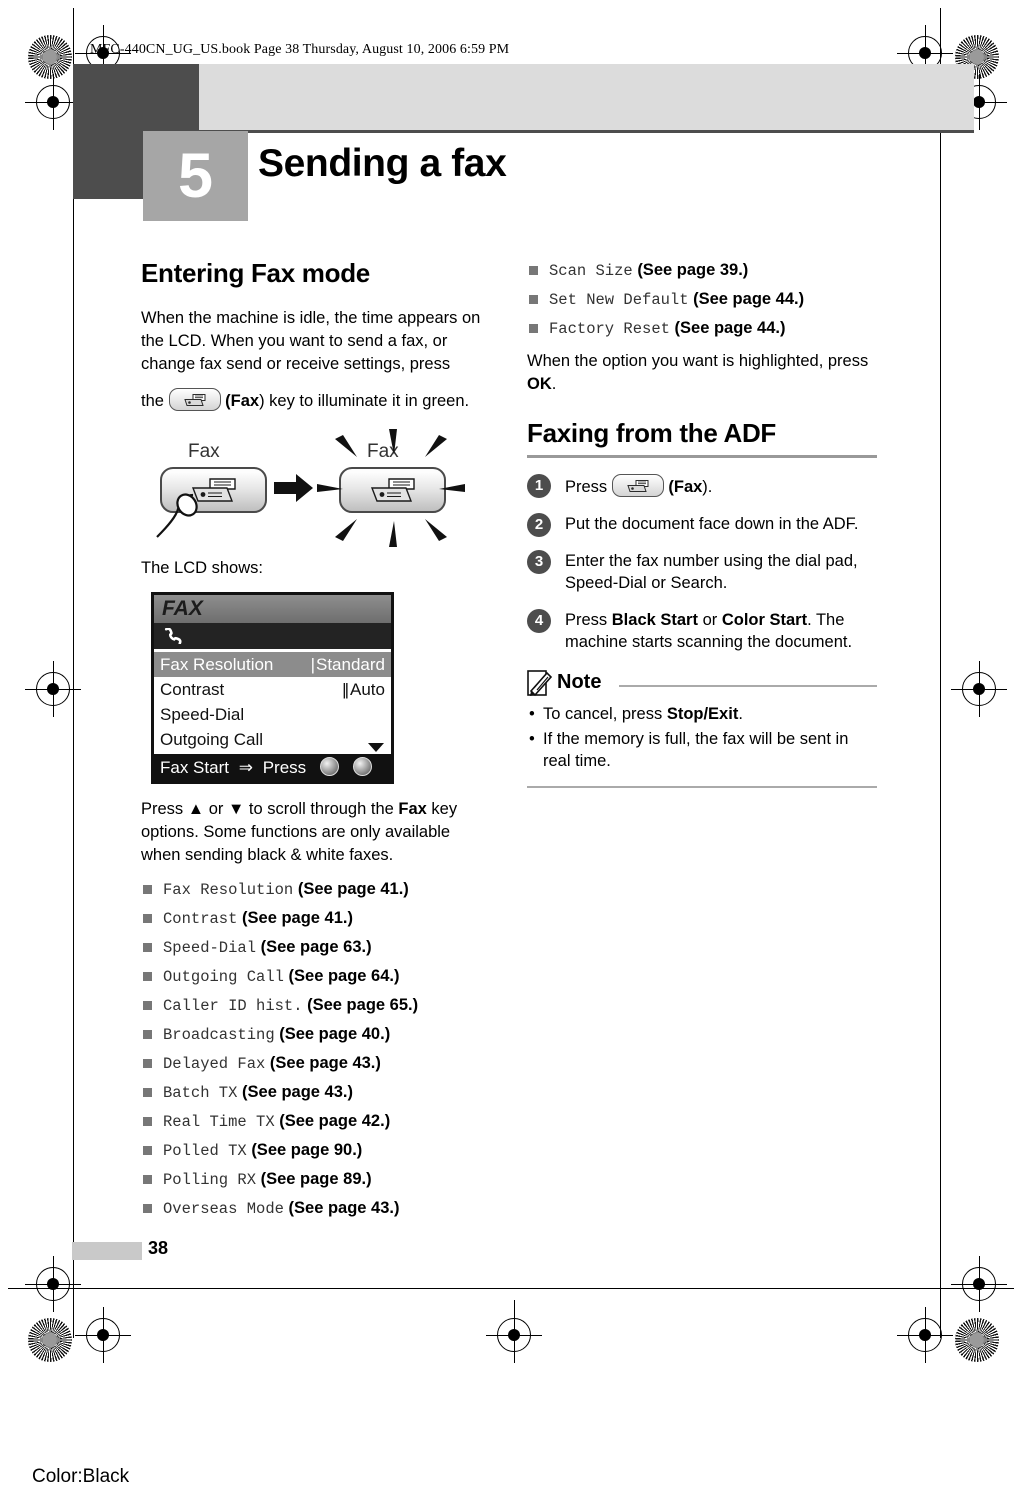 This screenshot has width=1023, height=1493. I want to click on black-start-label: Black Start, so click(654, 620).